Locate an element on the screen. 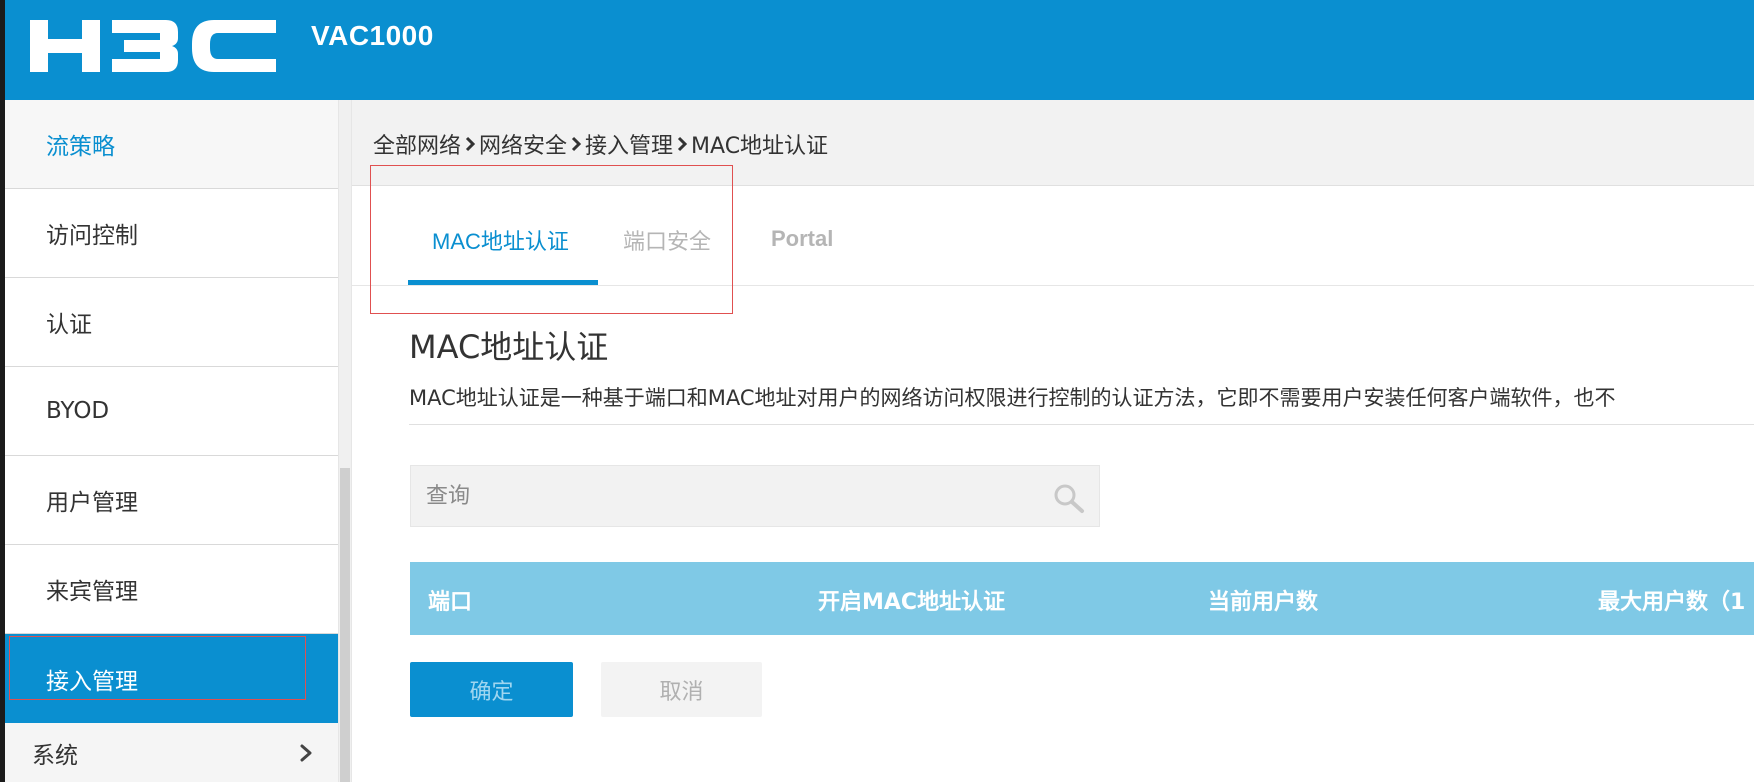  breadcrumb-item-mac-auth: MAC地址认证 is located at coordinates (760, 146).